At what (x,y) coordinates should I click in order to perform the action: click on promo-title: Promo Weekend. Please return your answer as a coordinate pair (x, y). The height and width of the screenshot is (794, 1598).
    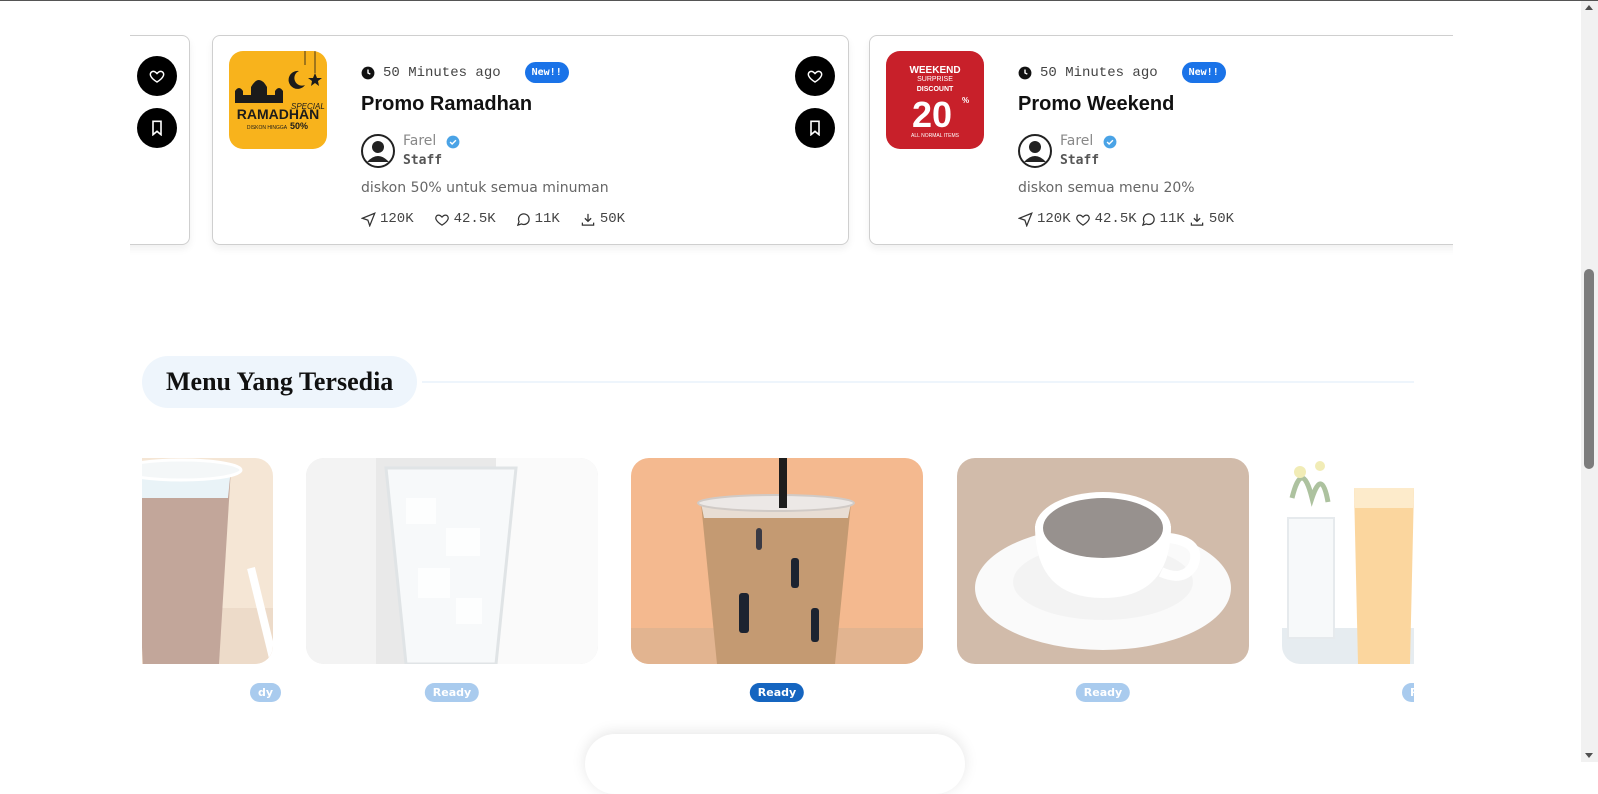
    Looking at the image, I should click on (1096, 104).